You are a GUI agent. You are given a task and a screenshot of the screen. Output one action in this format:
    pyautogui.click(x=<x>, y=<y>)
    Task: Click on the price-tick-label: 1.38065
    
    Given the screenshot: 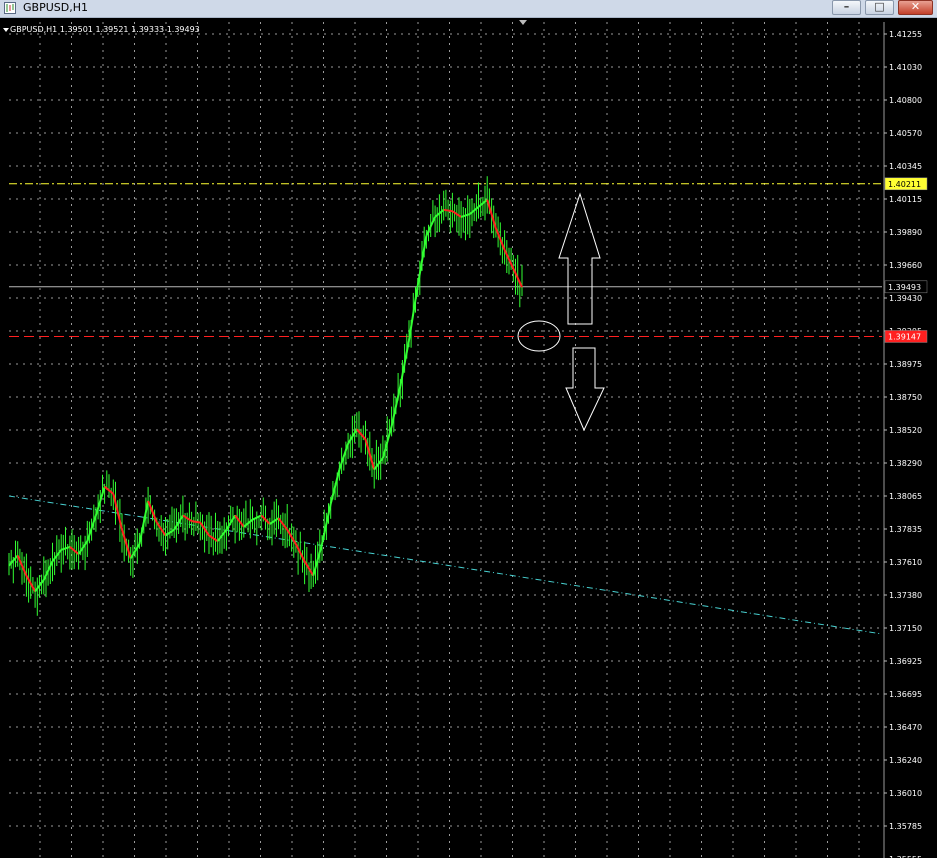 What is the action you would take?
    pyautogui.click(x=905, y=496)
    